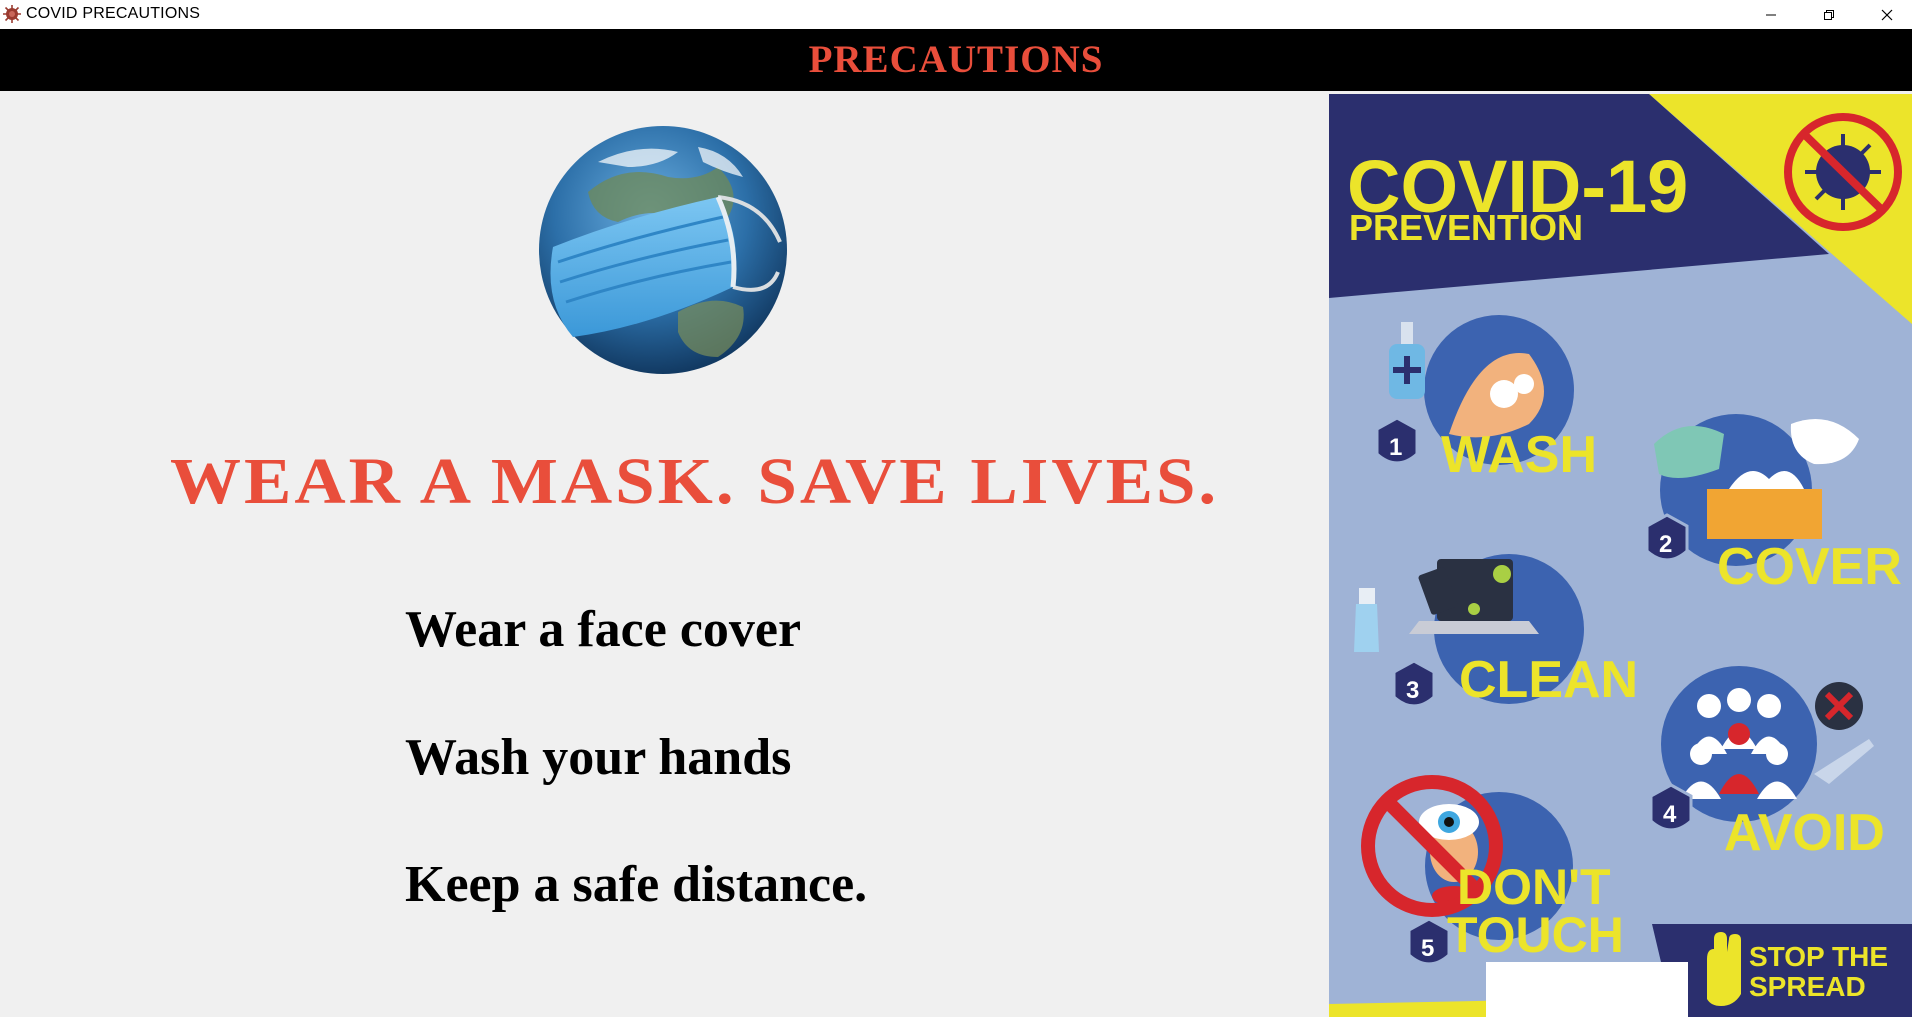 Image resolution: width=1912 pixels, height=1017 pixels. Describe the element at coordinates (1807, 986) in the screenshot. I see `stop-the-spread-line2: SPREAD` at that location.